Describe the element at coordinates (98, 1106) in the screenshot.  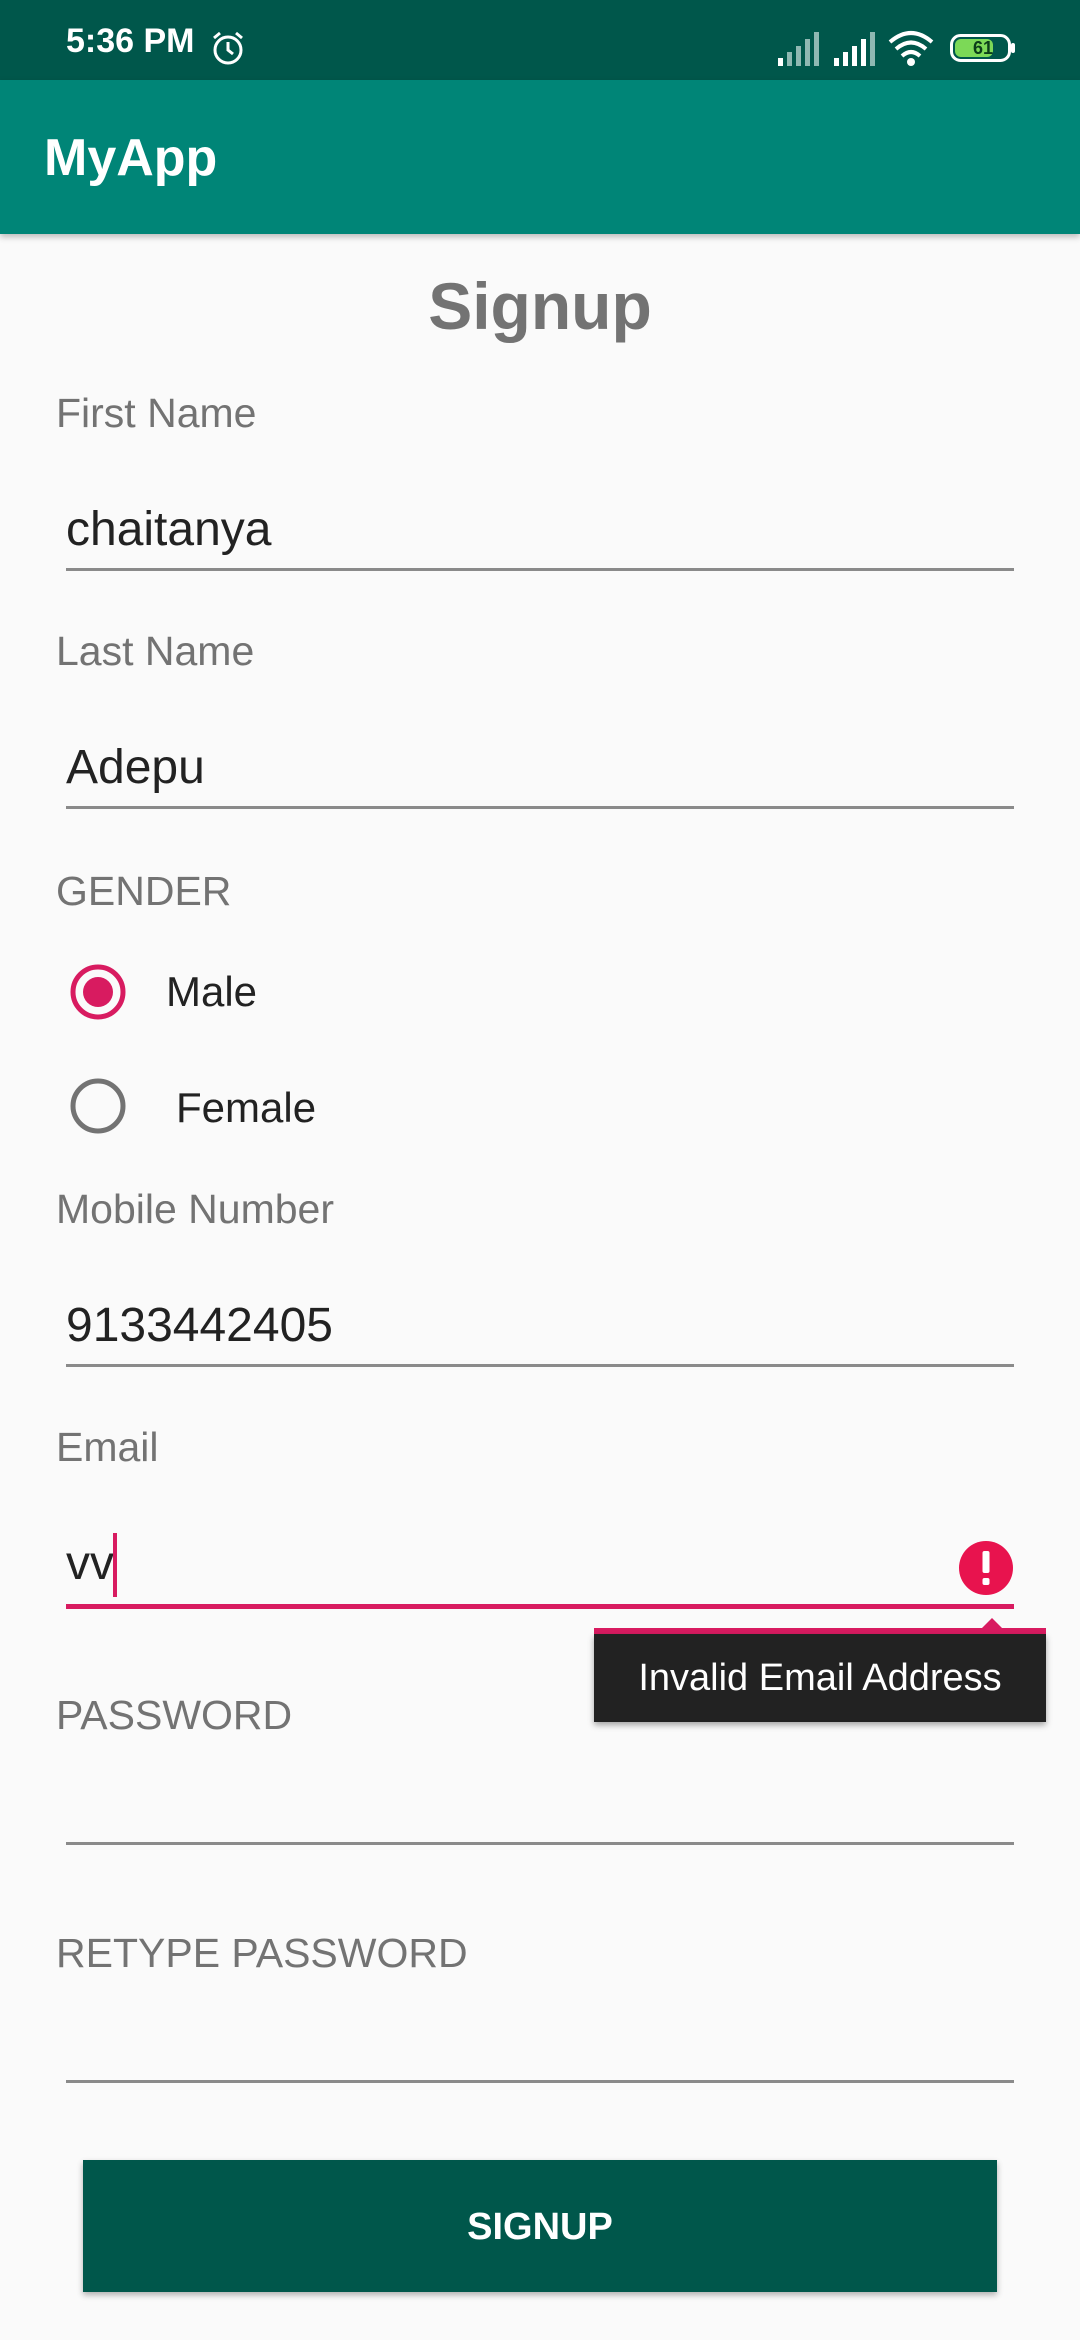
I see `female-radio` at that location.